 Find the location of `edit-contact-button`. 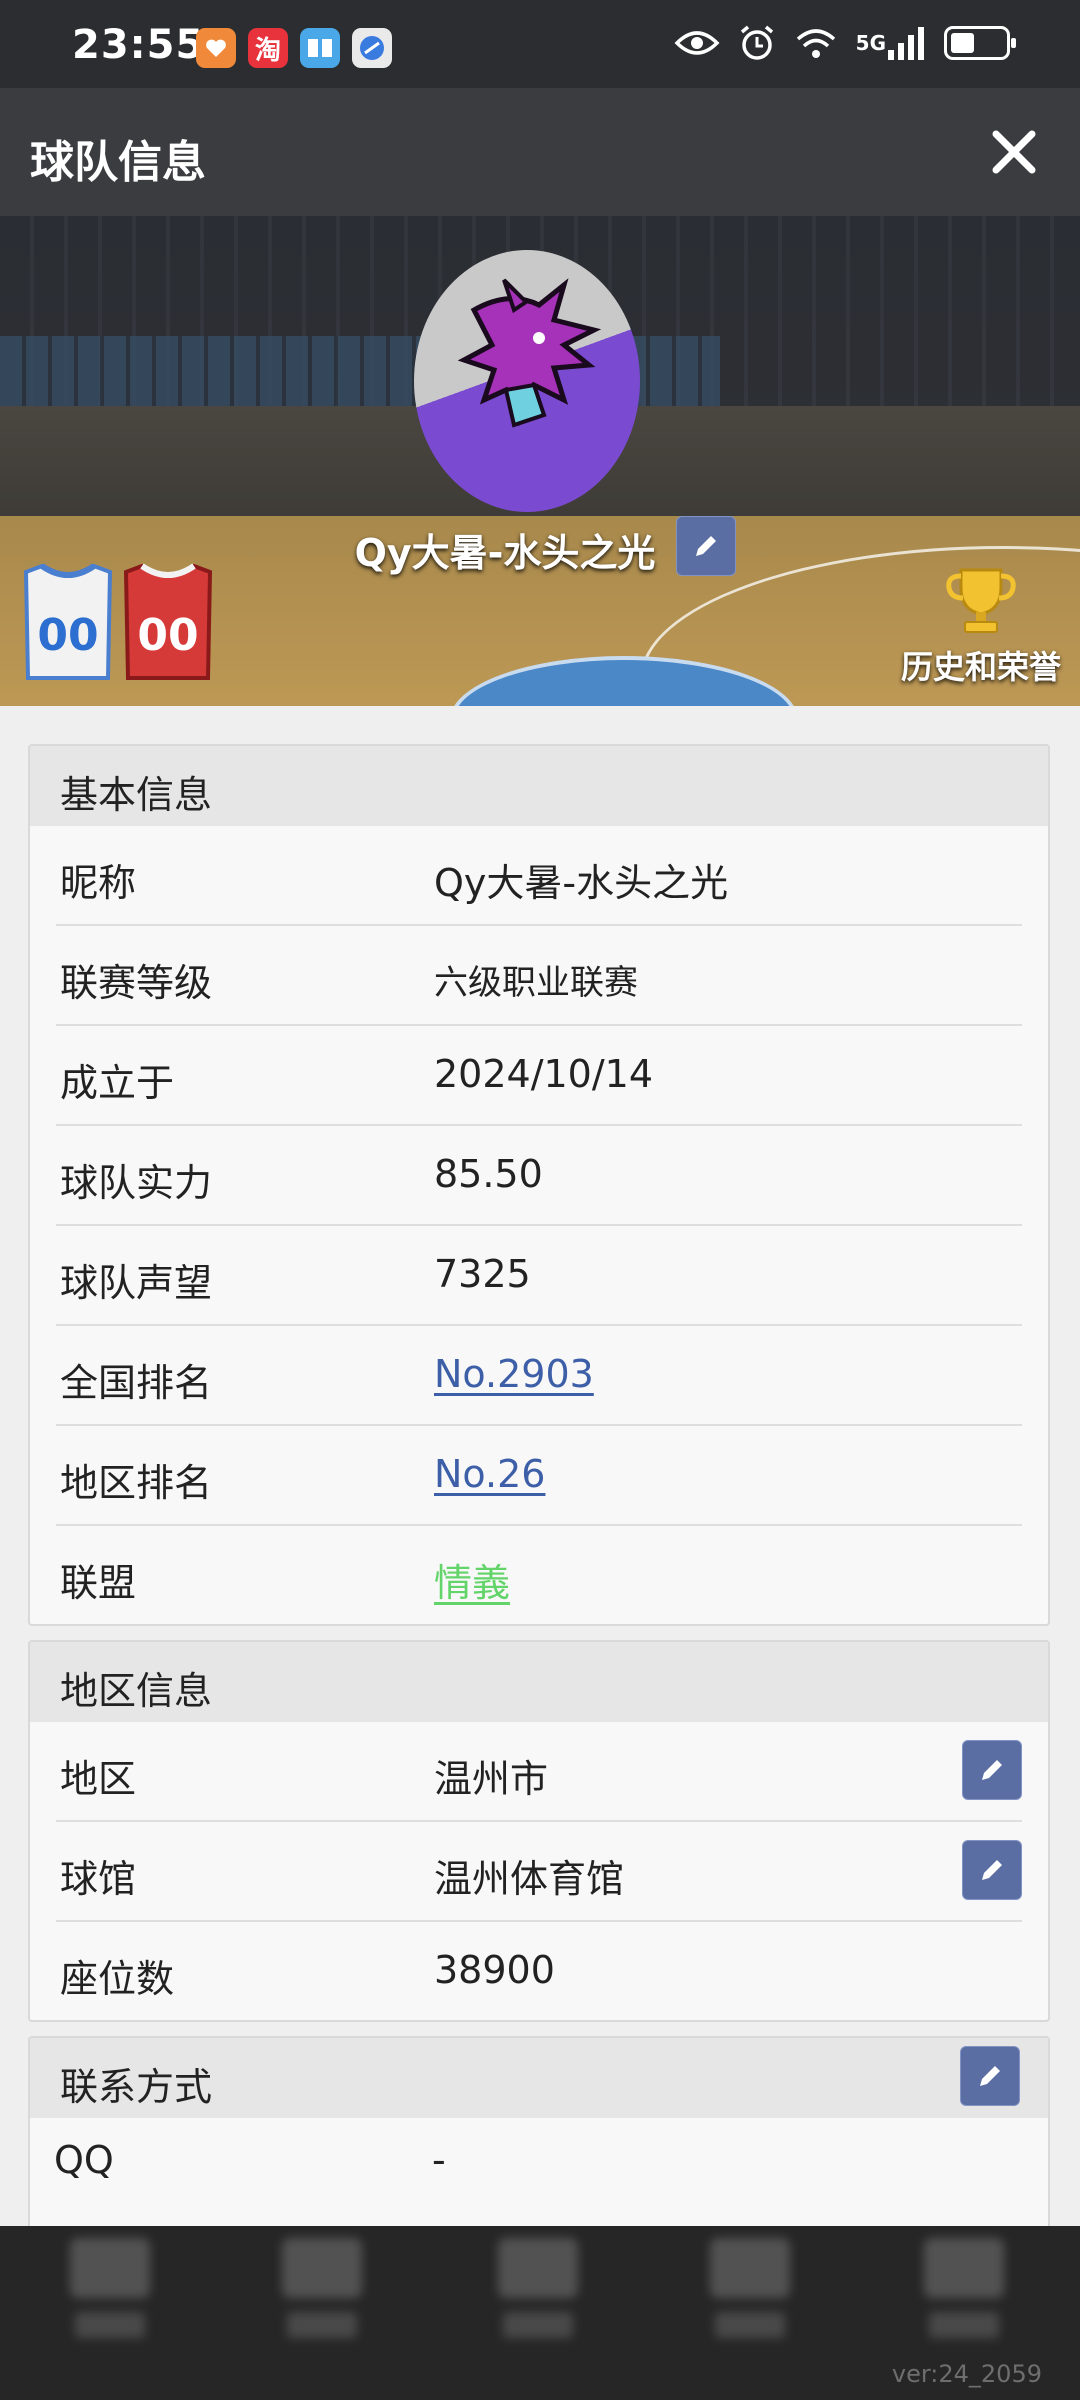

edit-contact-button is located at coordinates (990, 2076).